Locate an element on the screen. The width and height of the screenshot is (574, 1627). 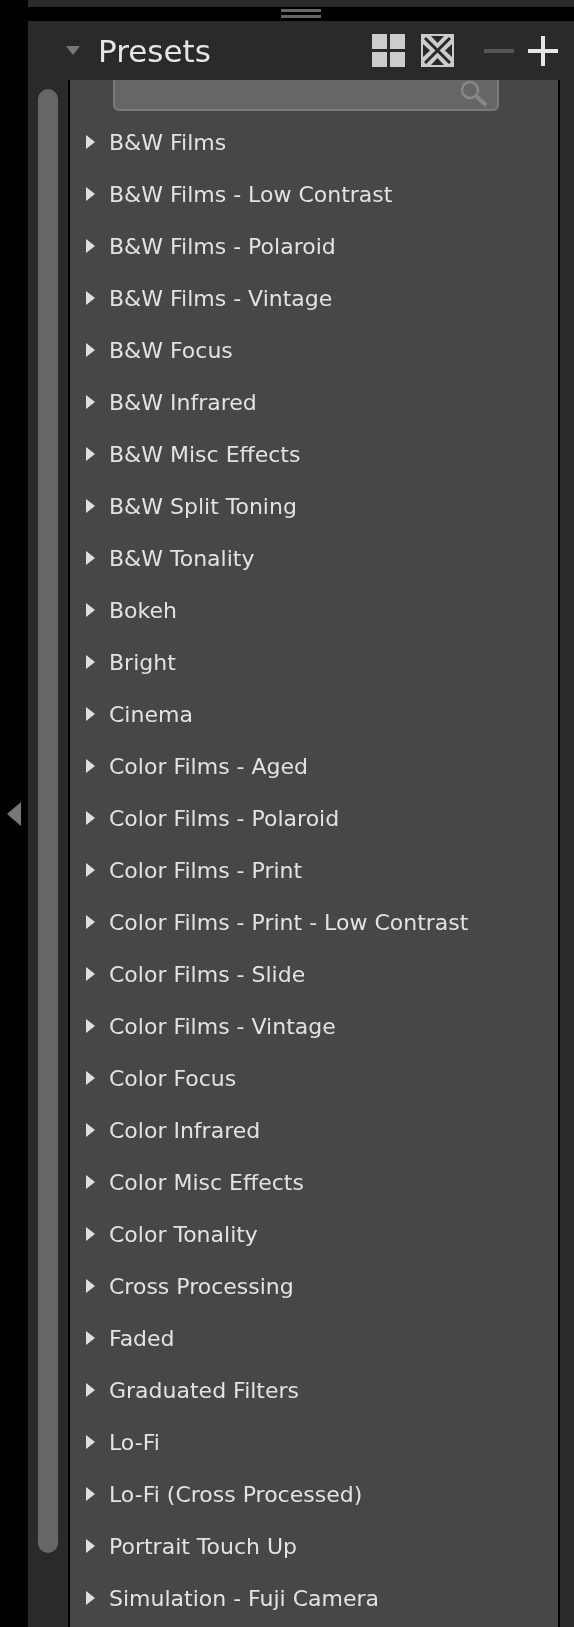
preset-group-label: B&W Infrared is located at coordinates (183, 402).